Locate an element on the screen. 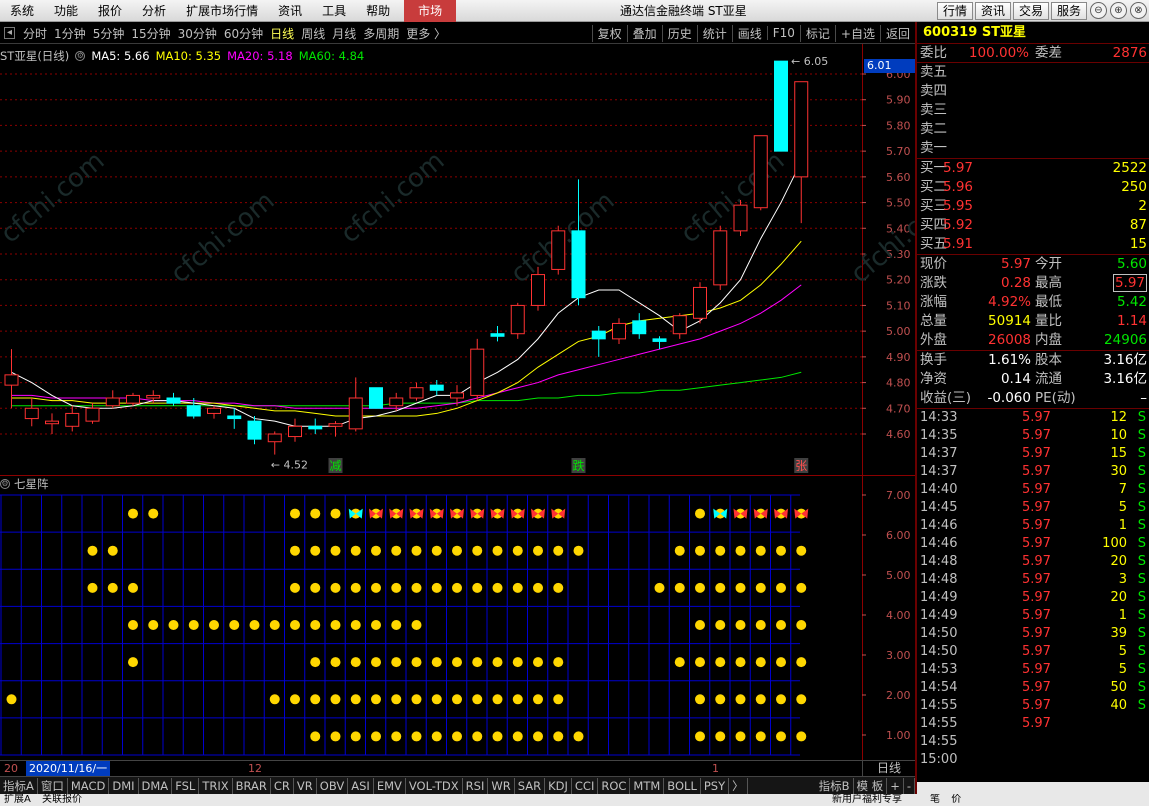  period-1min: 1分钟 is located at coordinates (69, 33).